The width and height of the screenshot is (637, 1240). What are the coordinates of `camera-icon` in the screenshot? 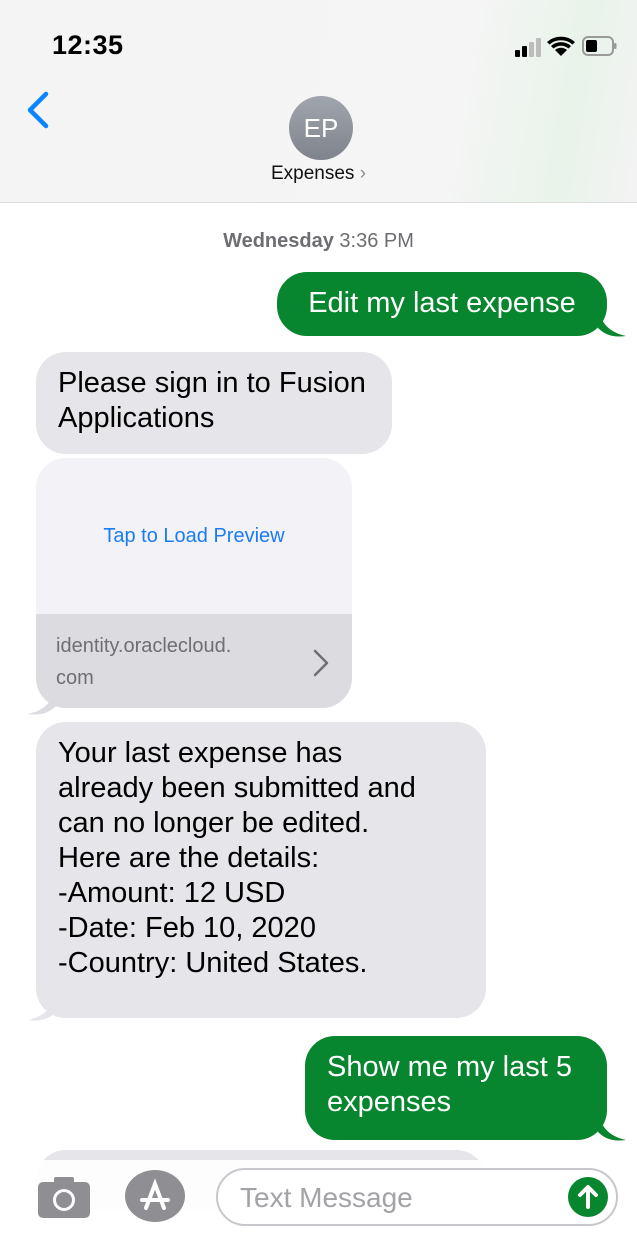 It's located at (64, 1197).